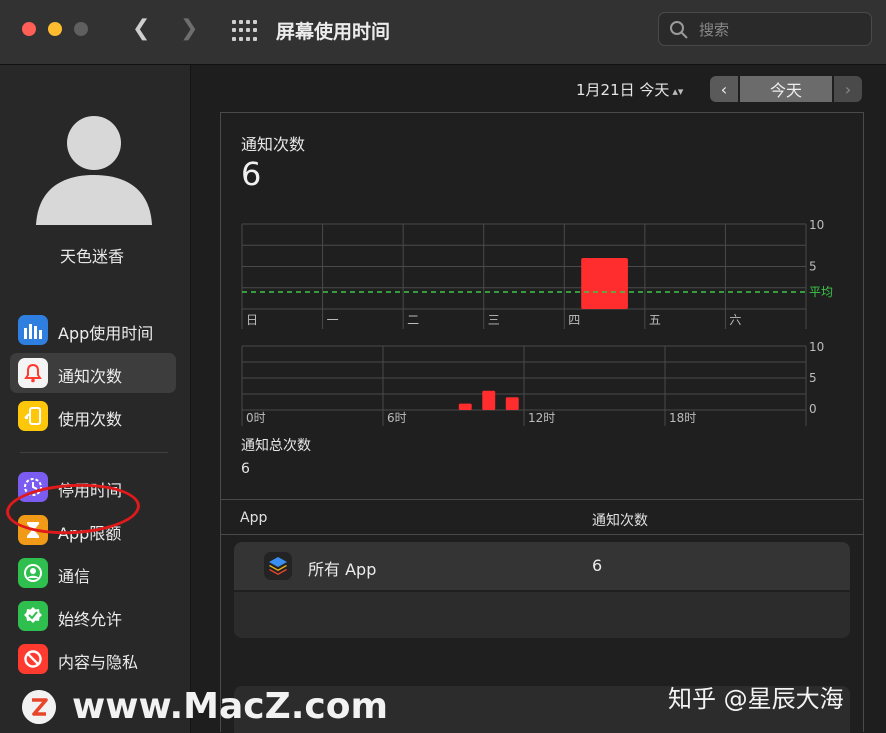 Image resolution: width=886 pixels, height=733 pixels. What do you see at coordinates (273, 144) in the screenshot?
I see `notifications-label: 通知次数` at bounding box center [273, 144].